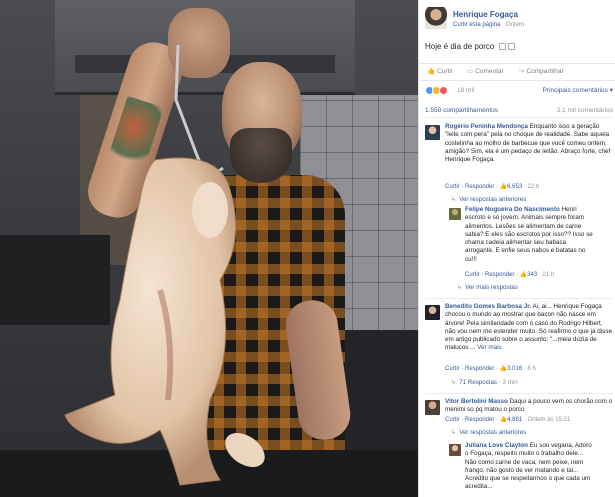 The image size is (615, 497). Describe the element at coordinates (512, 209) in the screenshot. I see `commenter-name: Felipe Nogueira Do Nascimento` at that location.